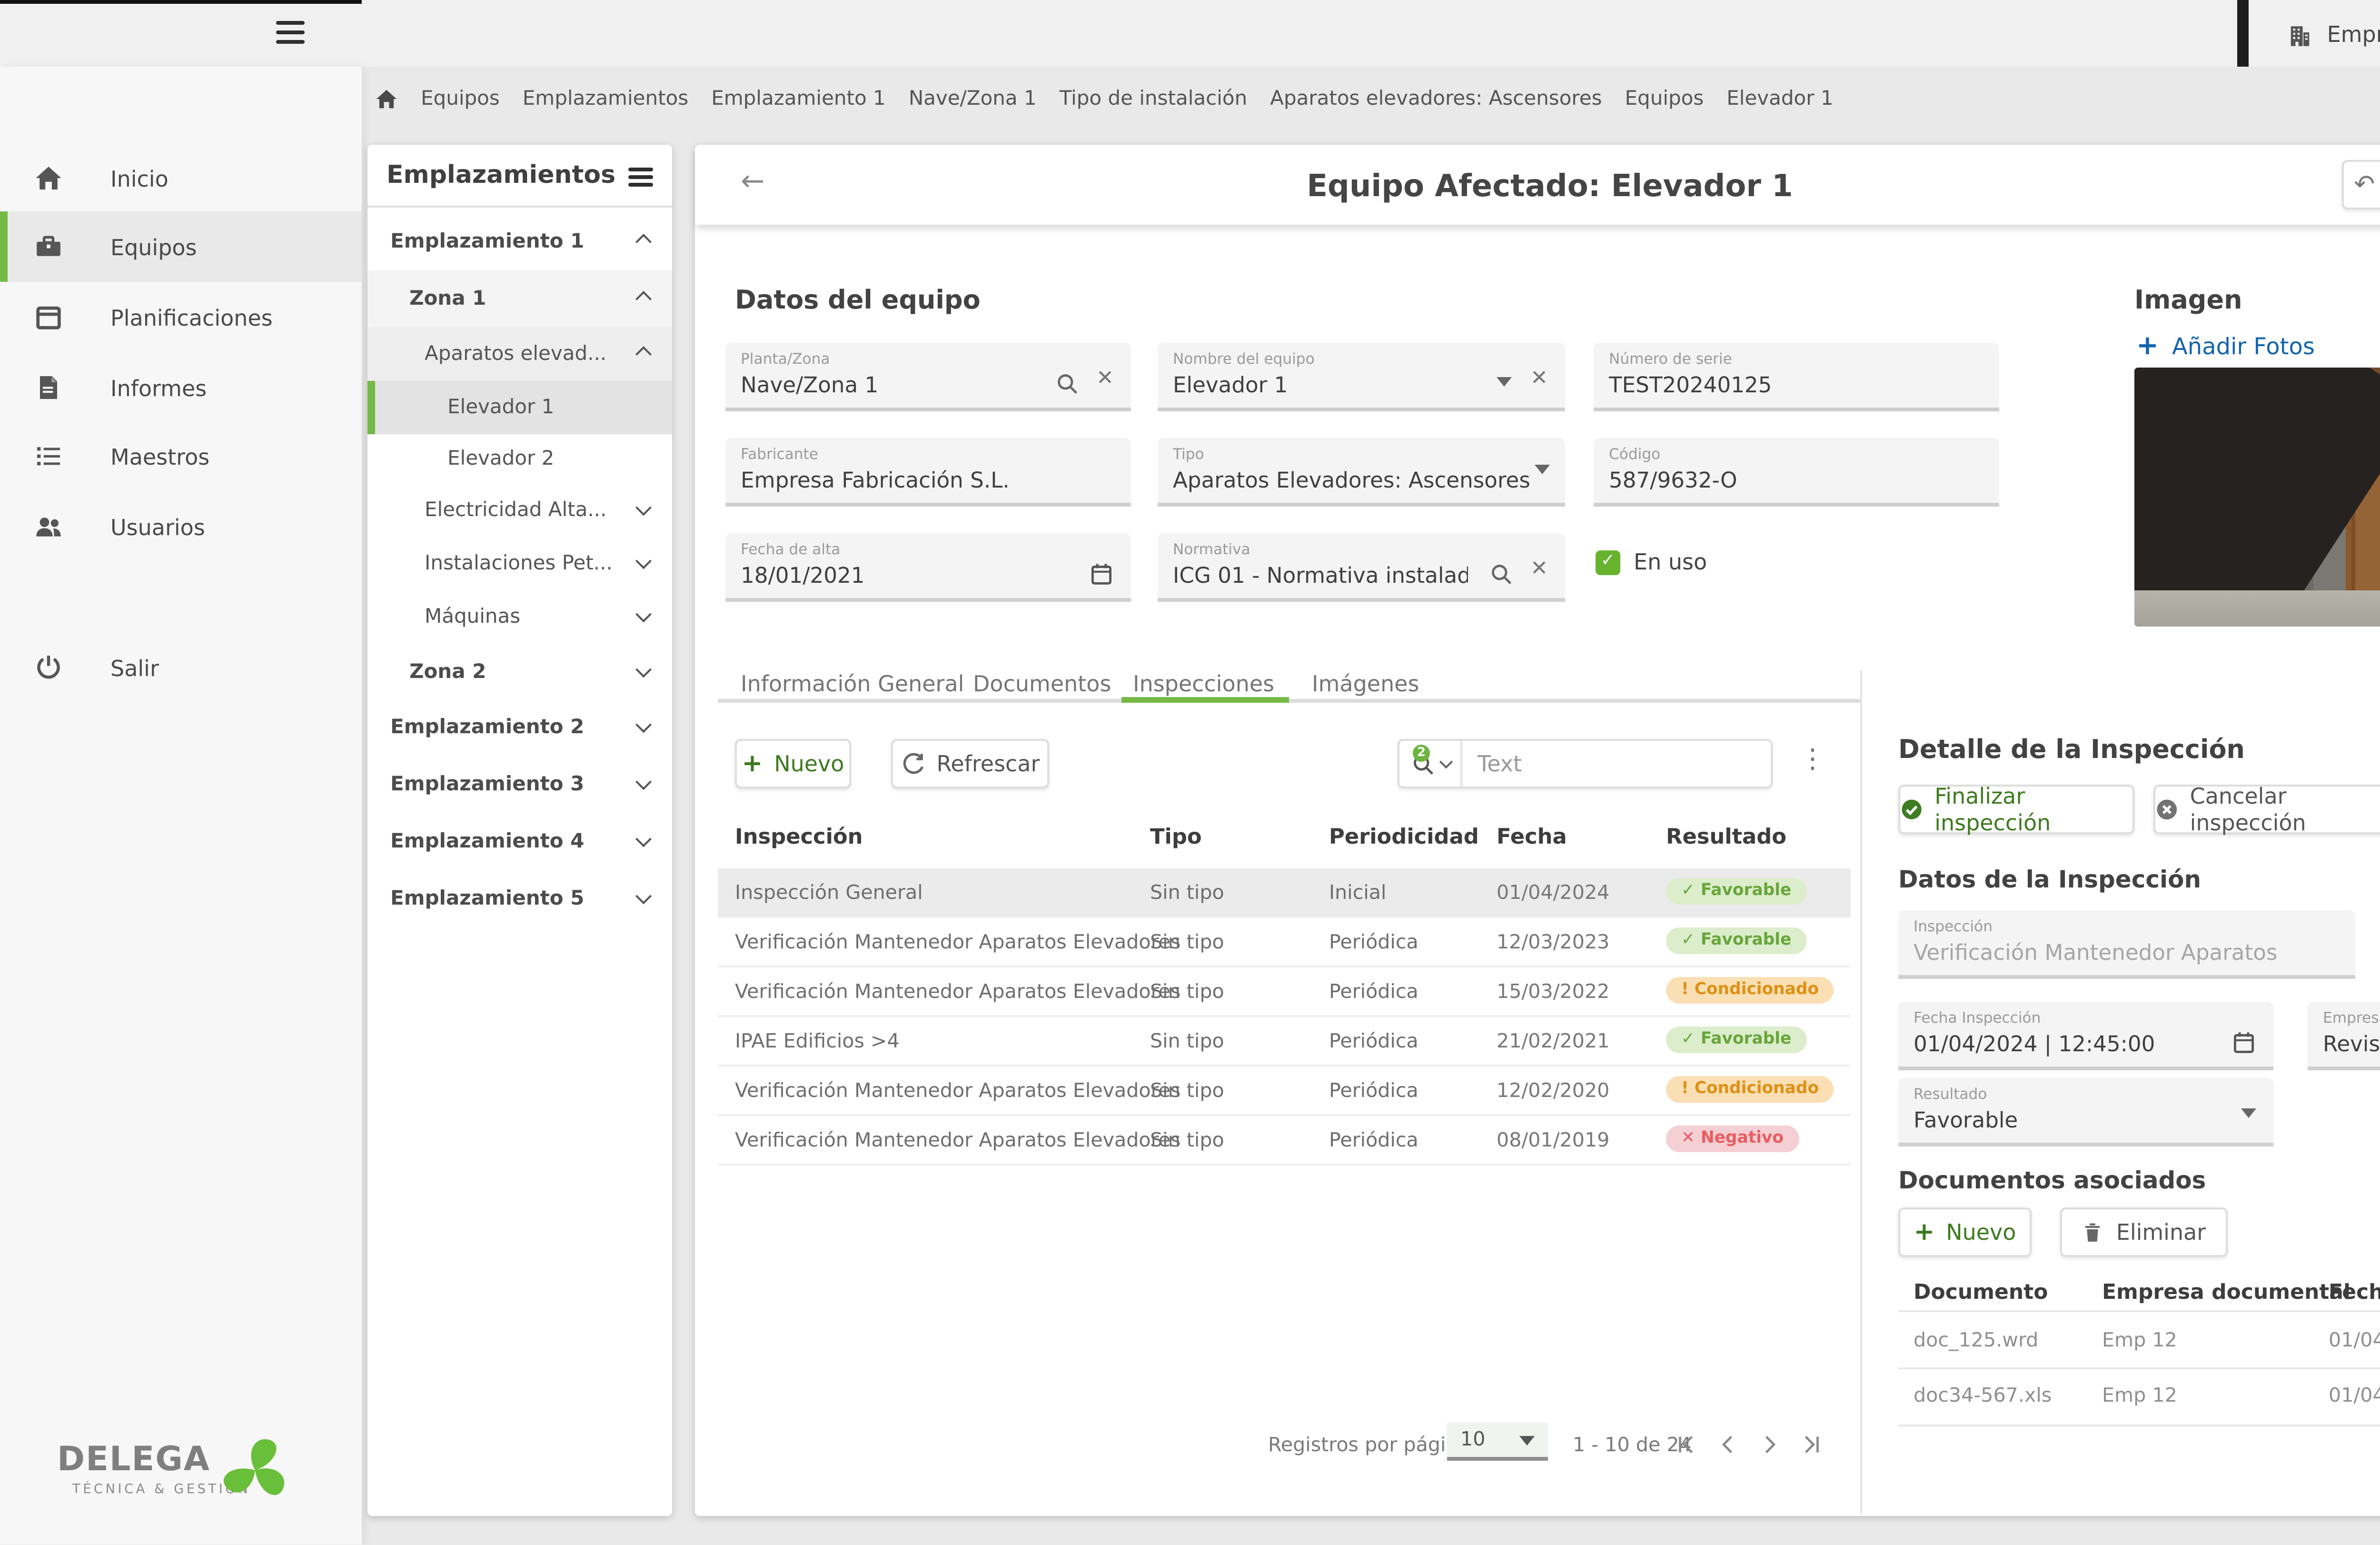  What do you see at coordinates (2016, 809) in the screenshot?
I see `finalize-inspection-button: Finalizar inspección` at bounding box center [2016, 809].